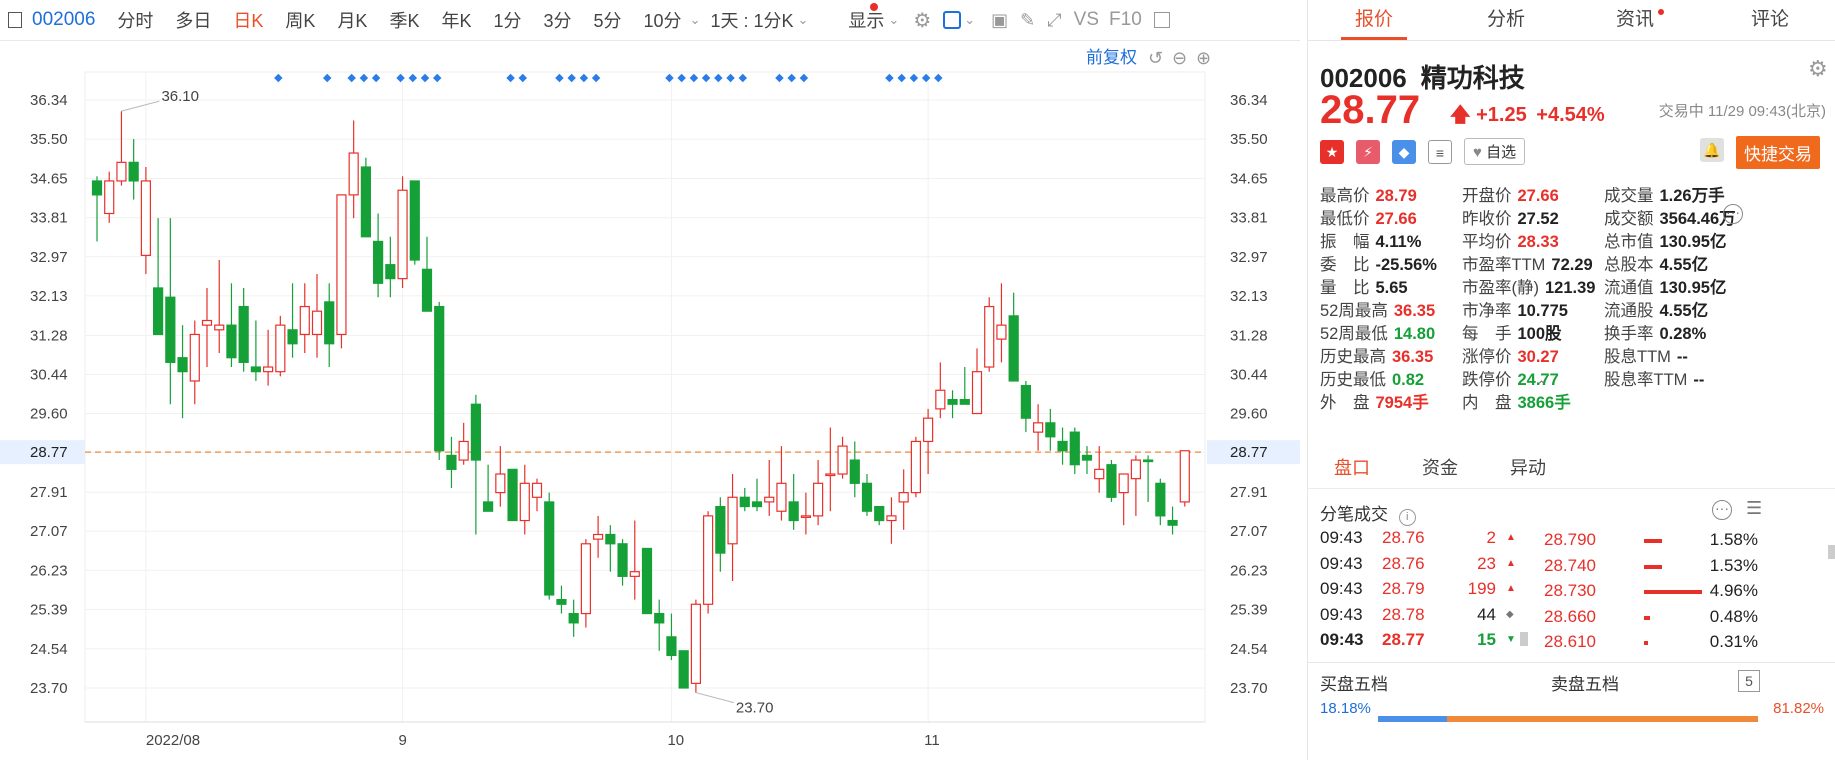 This screenshot has height=760, width=1835. What do you see at coordinates (1544, 403) in the screenshot?
I see `stat-value: 3866手` at bounding box center [1544, 403].